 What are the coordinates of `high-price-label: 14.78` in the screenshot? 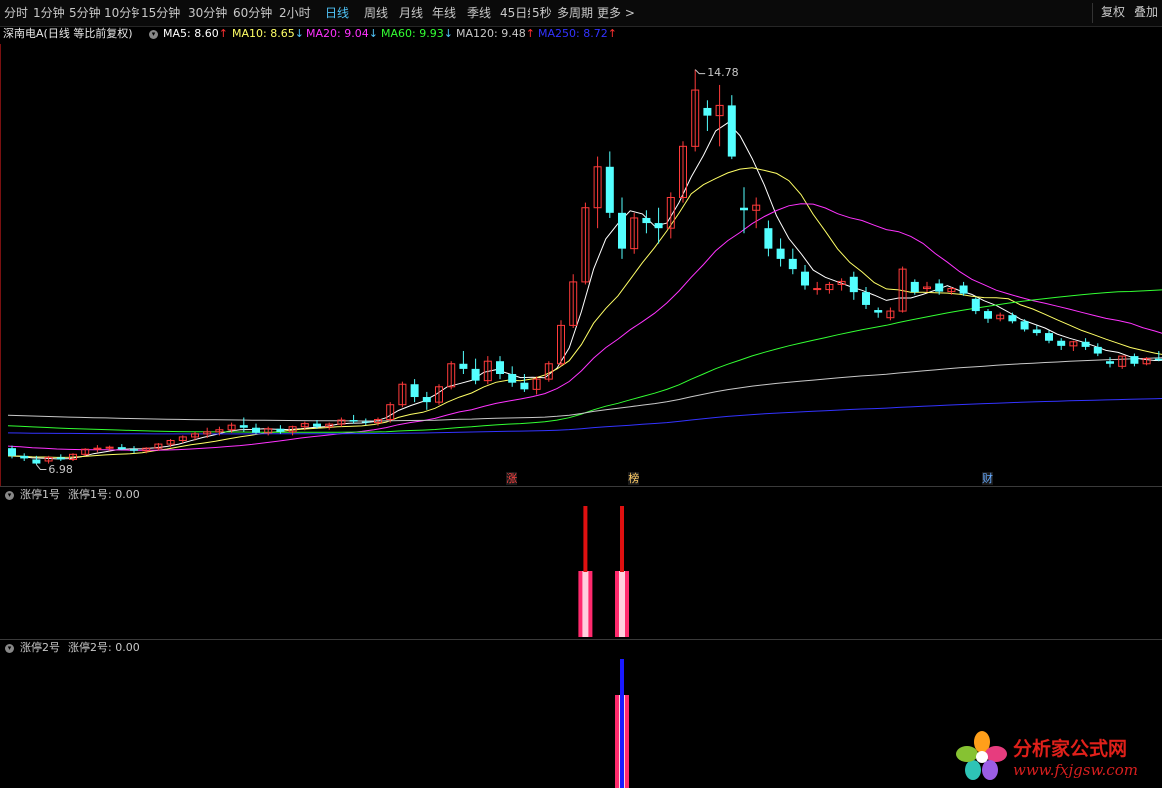 It's located at (723, 72).